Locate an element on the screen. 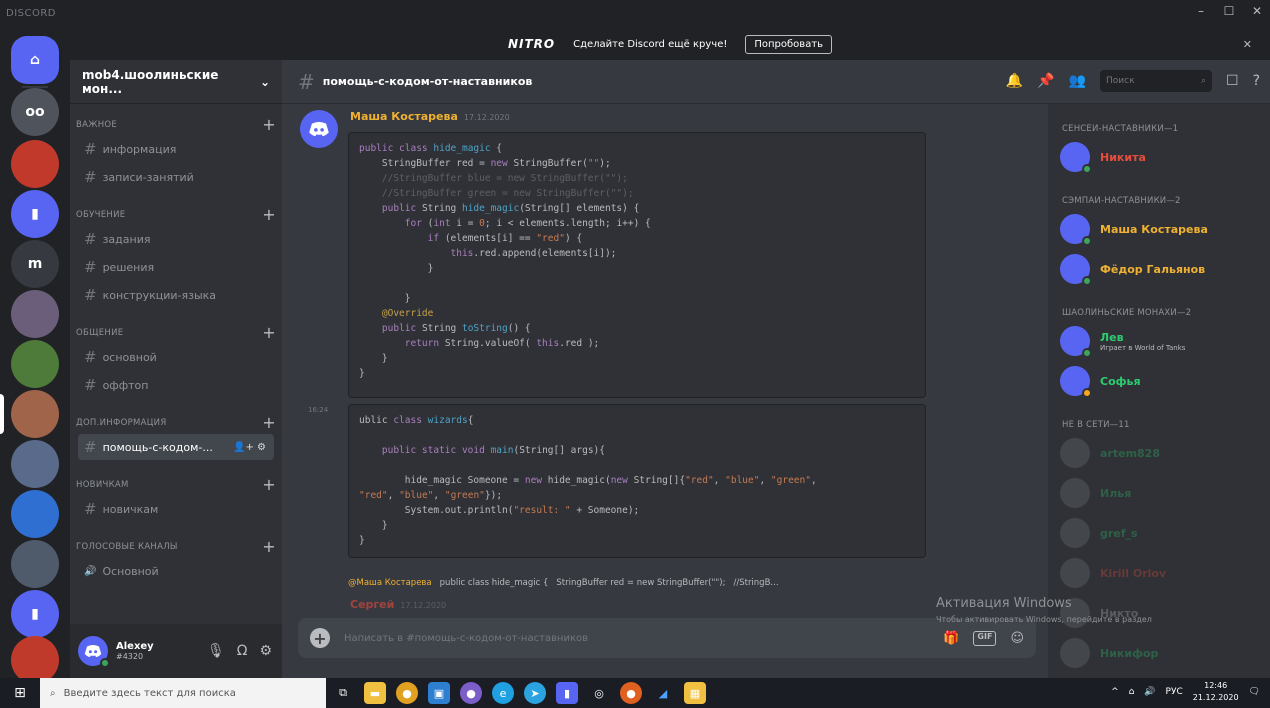  header-tools: 🔔 📌 👥 Поиск ⌕ ☐ ? is located at coordinates (1133, 81).